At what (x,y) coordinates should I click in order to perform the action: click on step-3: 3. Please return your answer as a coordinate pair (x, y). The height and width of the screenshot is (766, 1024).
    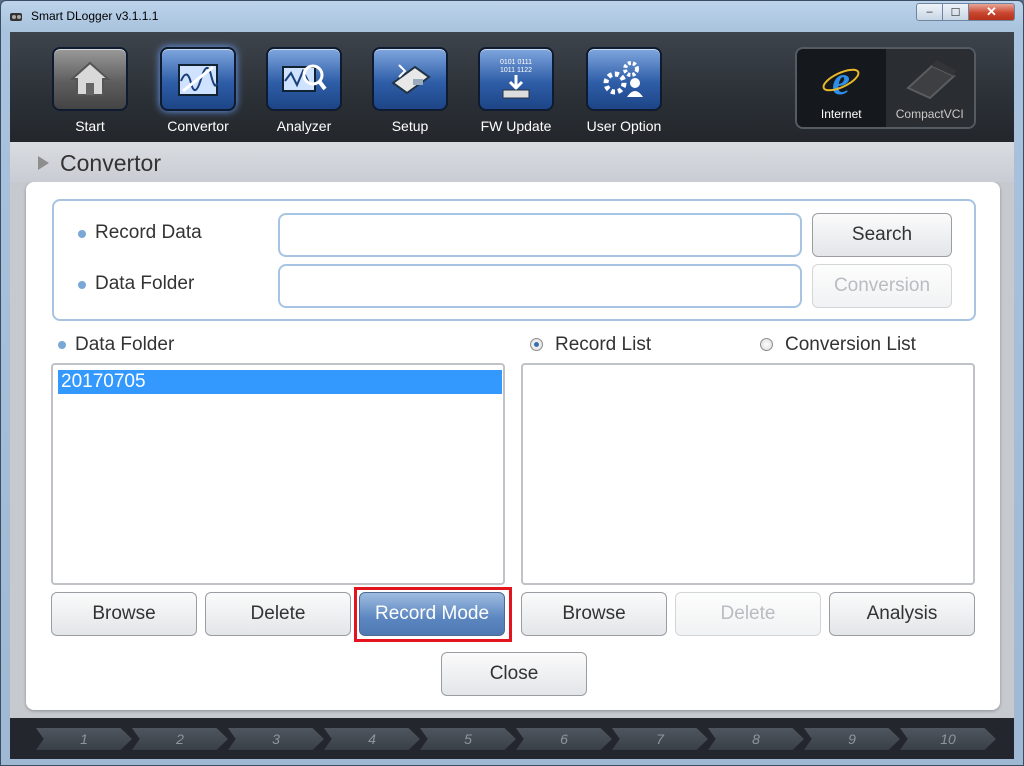
    Looking at the image, I should click on (276, 739).